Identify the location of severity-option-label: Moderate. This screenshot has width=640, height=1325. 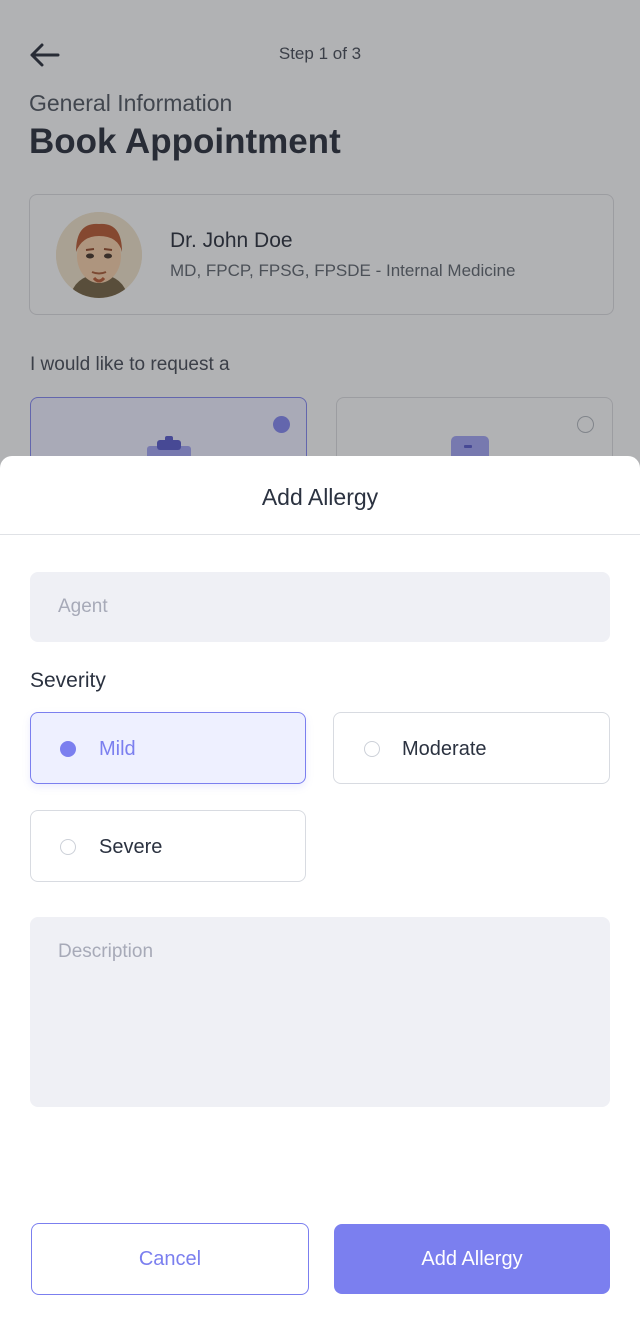
(444, 749).